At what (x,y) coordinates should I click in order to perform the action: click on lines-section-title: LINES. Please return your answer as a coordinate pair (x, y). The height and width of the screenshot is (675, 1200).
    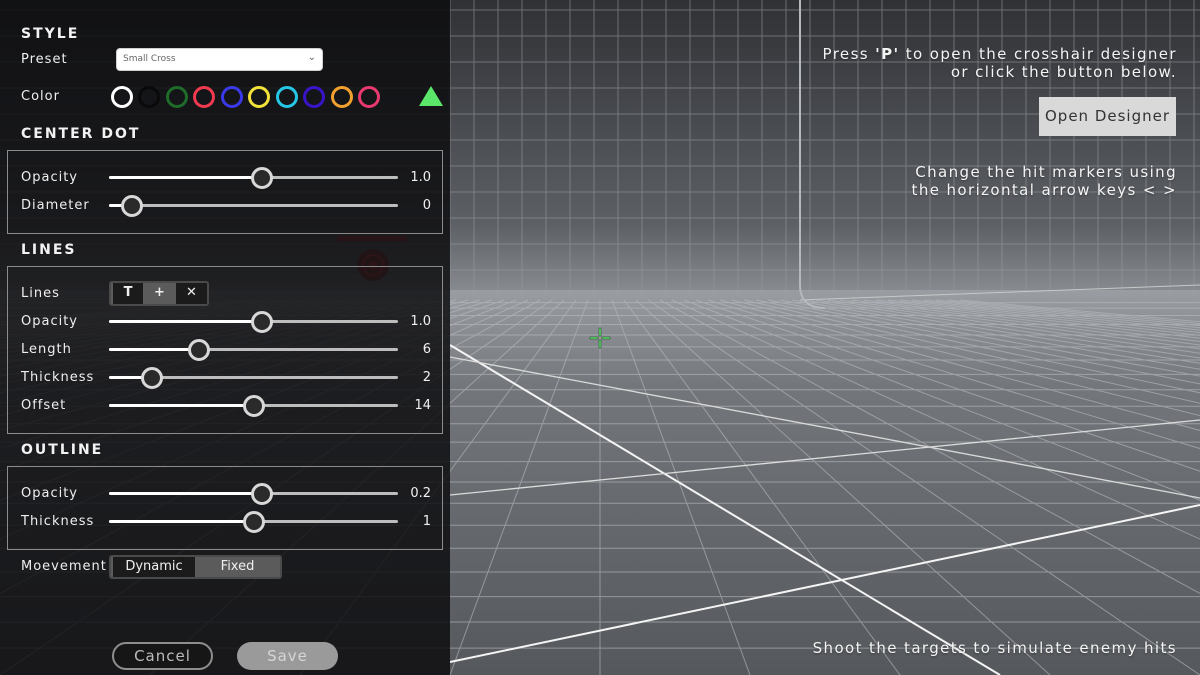
    Looking at the image, I should click on (49, 250).